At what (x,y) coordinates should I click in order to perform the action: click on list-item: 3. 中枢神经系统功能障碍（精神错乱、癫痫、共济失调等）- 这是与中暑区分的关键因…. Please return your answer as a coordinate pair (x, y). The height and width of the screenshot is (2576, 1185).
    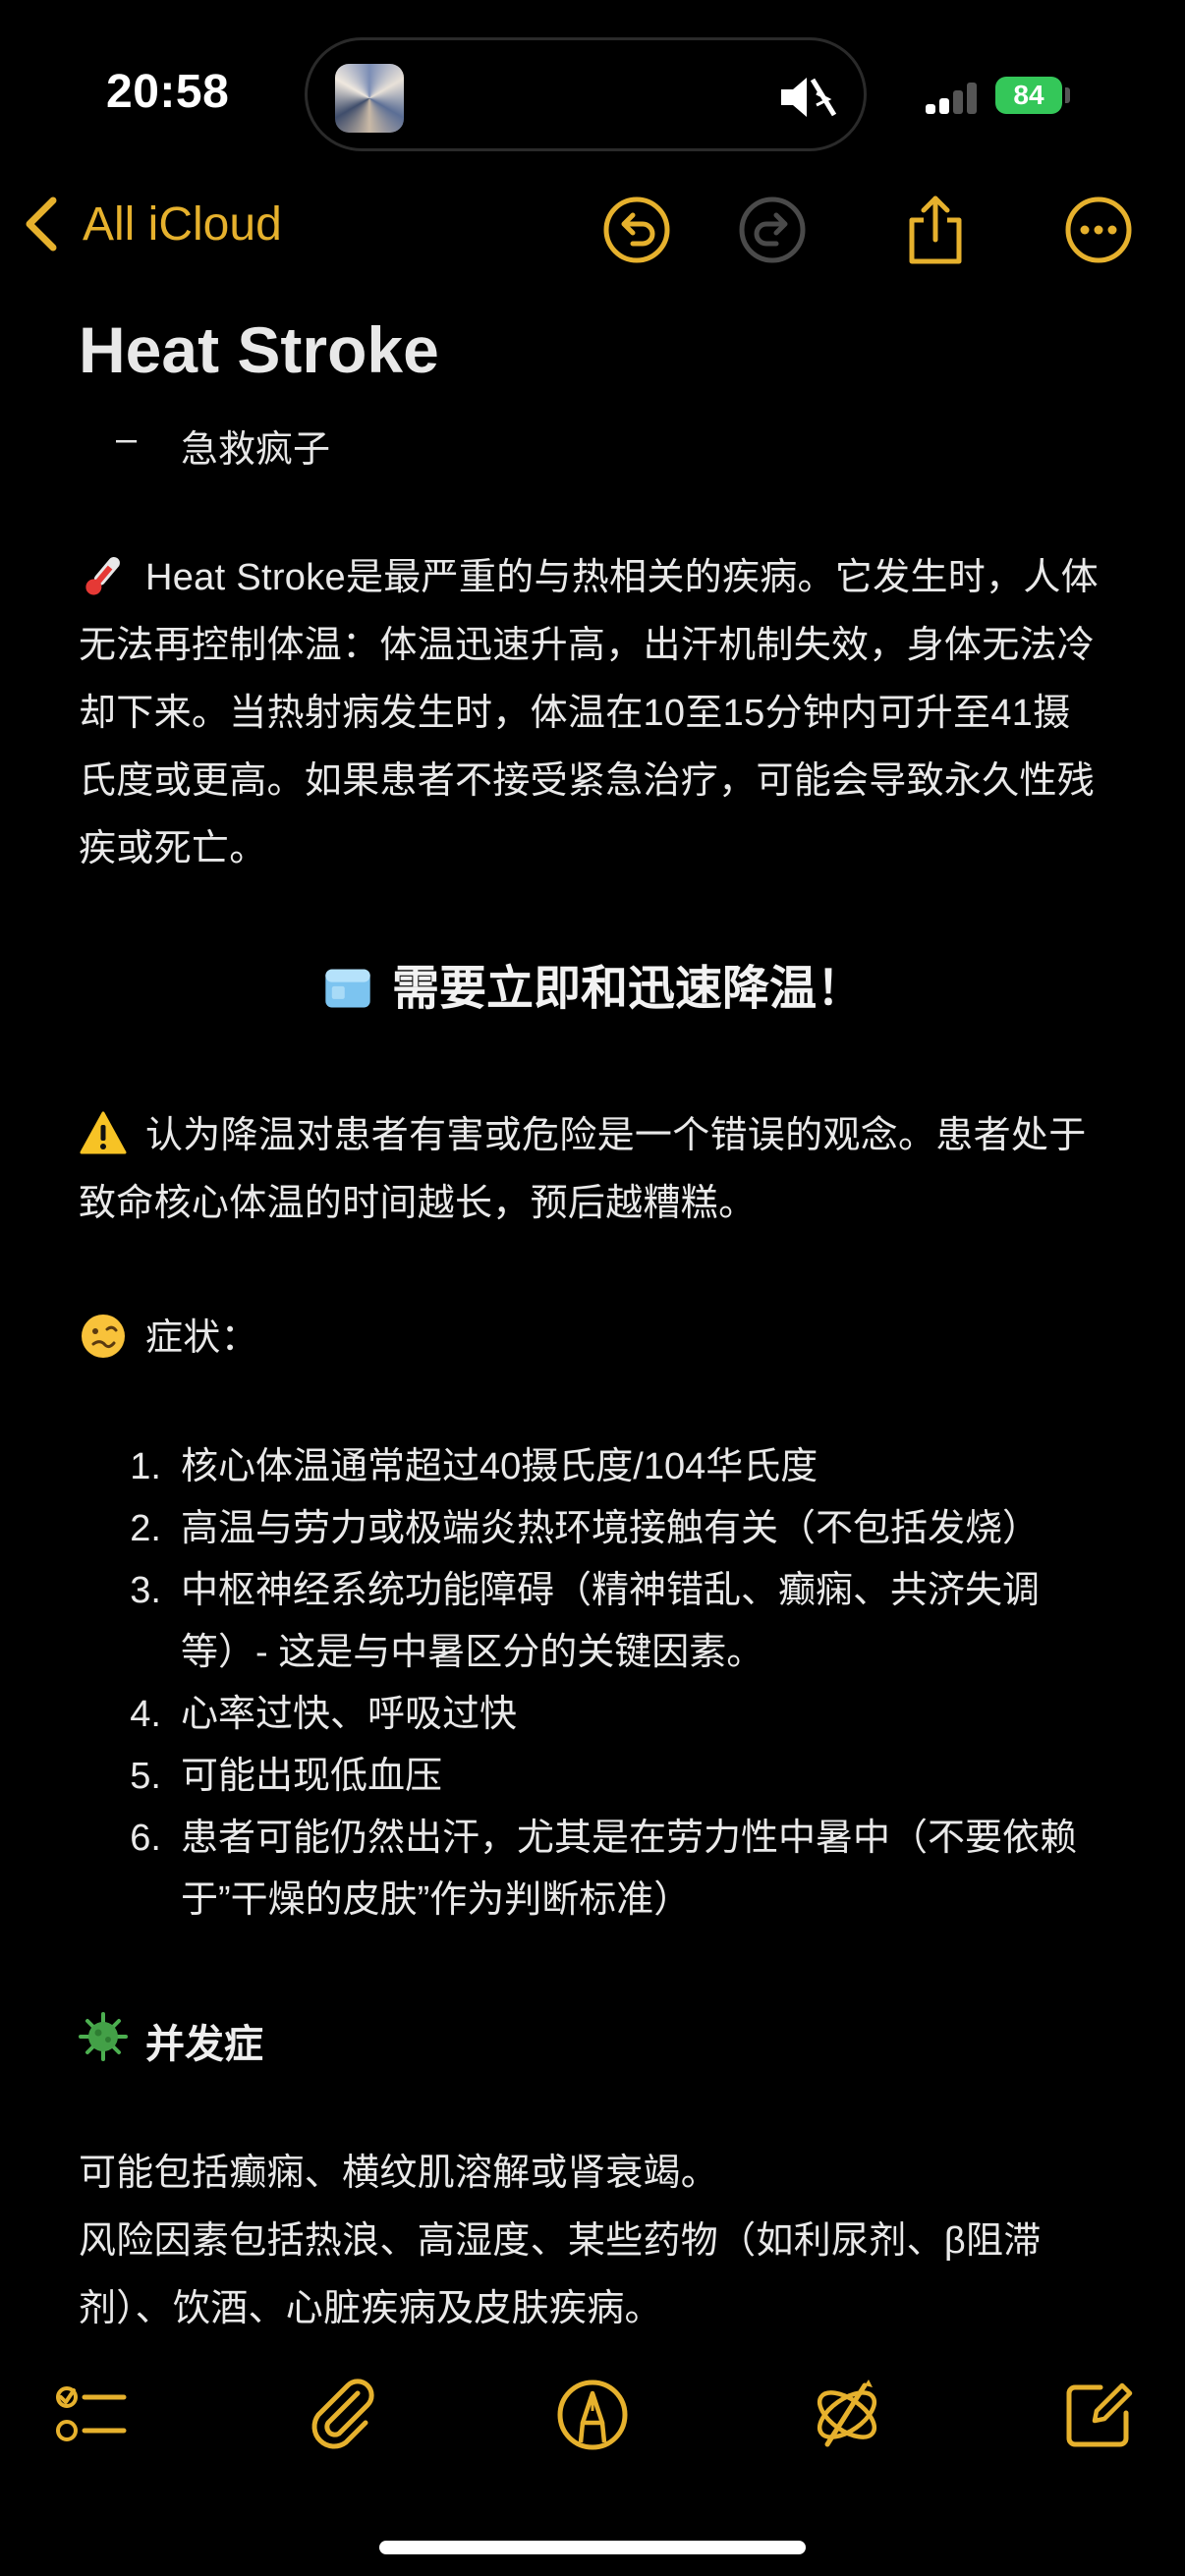
    Looking at the image, I should click on (592, 1622).